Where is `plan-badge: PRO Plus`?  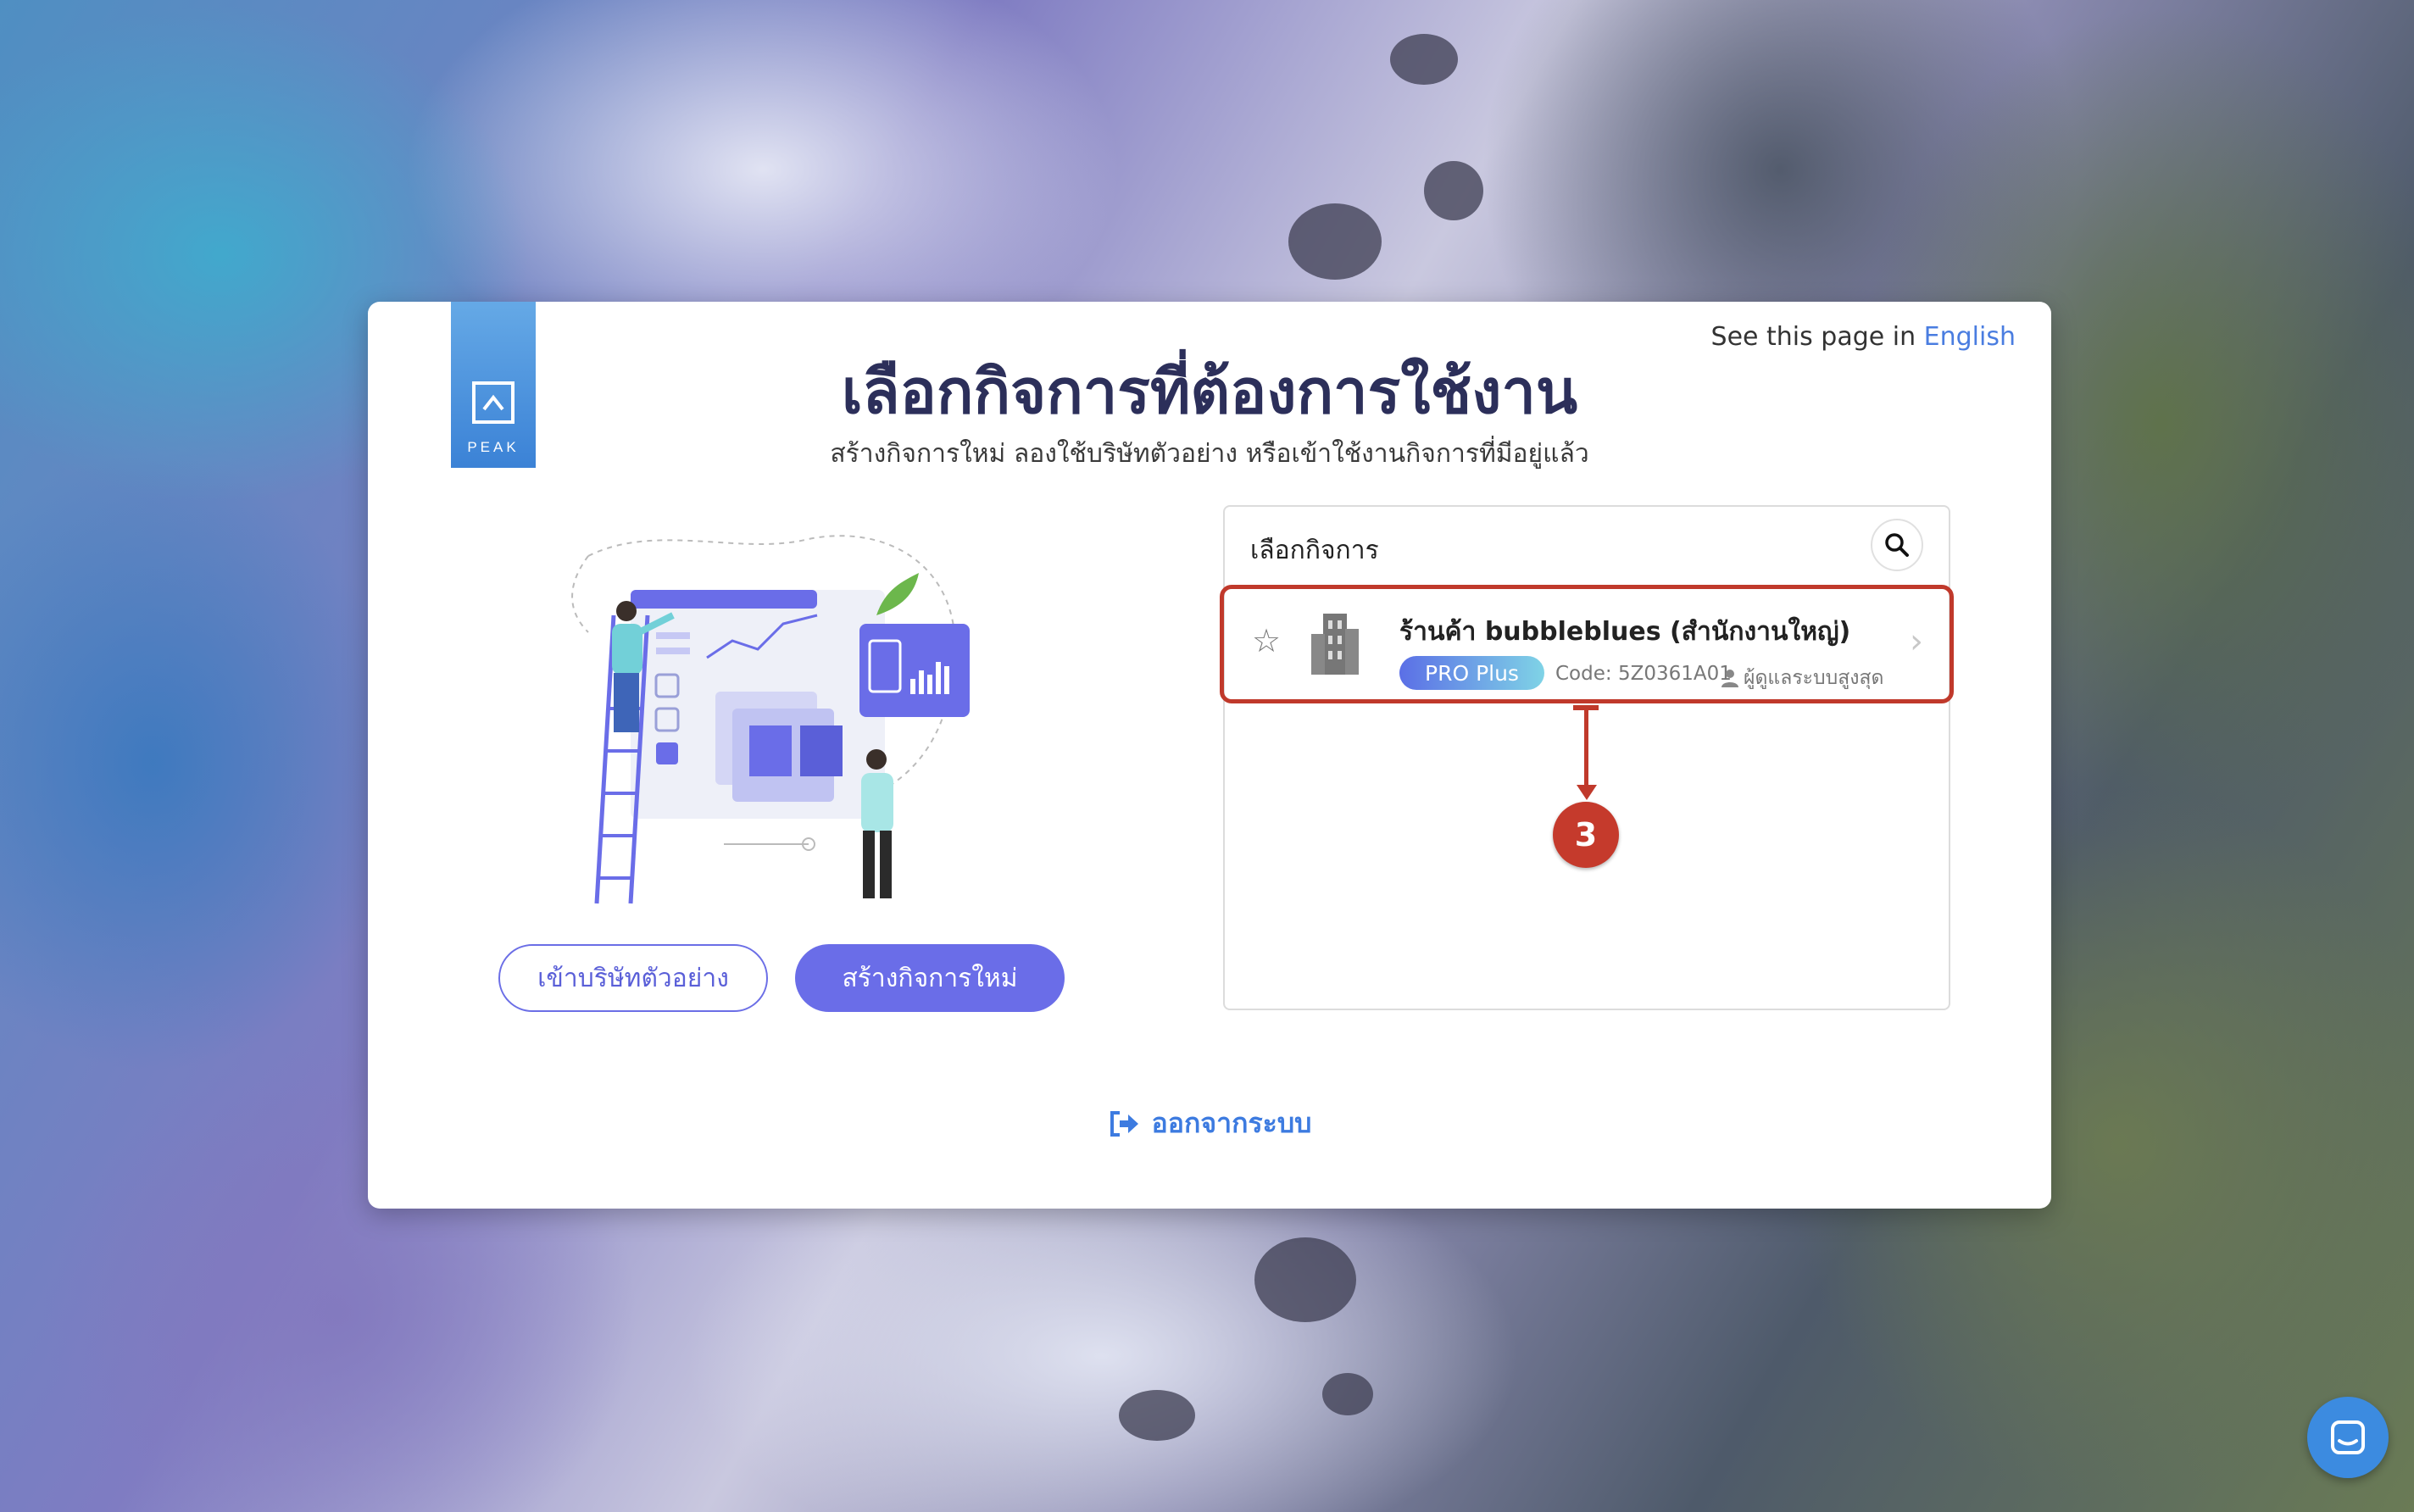
plan-badge: PRO Plus is located at coordinates (1471, 673).